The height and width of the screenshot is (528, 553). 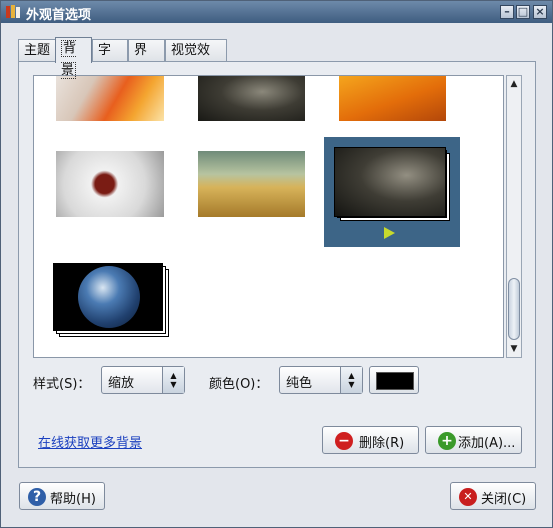 I want to click on play-slideshow-icon, so click(x=389, y=233).